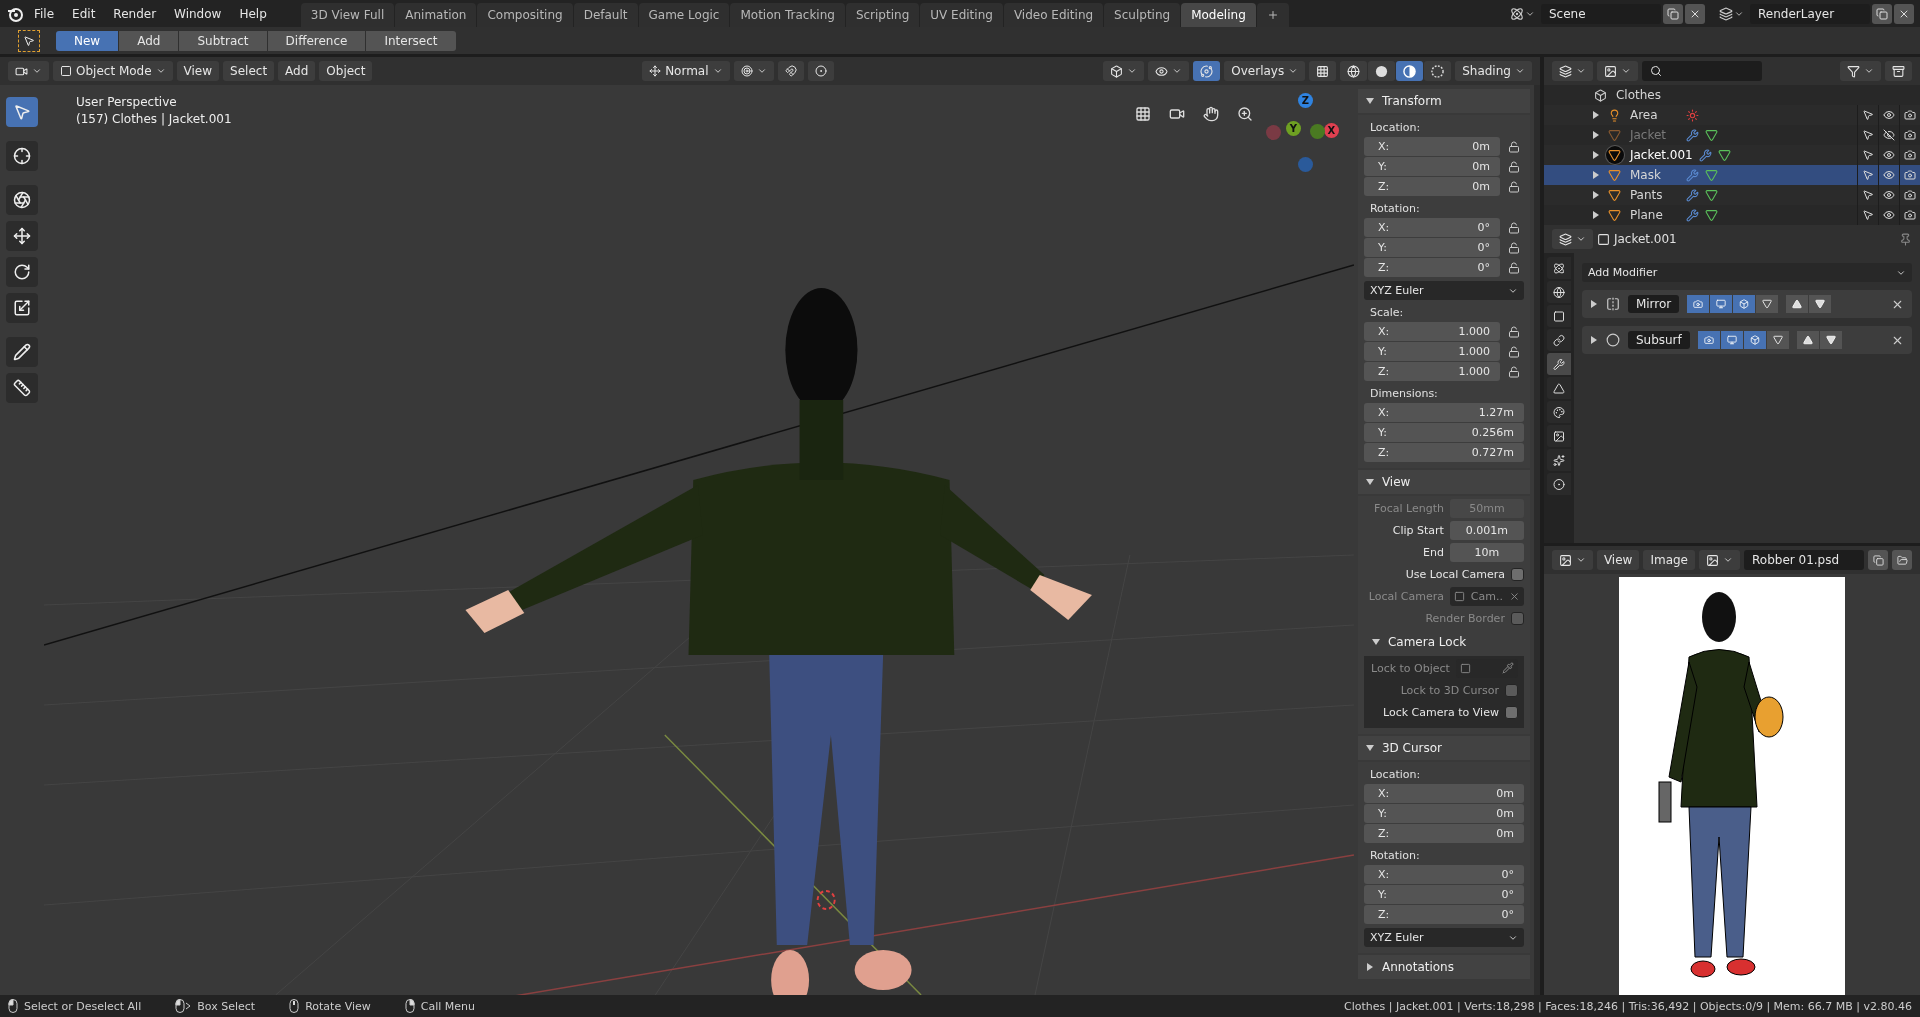 The image size is (1920, 1017). What do you see at coordinates (154, 119) in the screenshot?
I see `object-info-label: (157) Clothes | Jacket.001` at bounding box center [154, 119].